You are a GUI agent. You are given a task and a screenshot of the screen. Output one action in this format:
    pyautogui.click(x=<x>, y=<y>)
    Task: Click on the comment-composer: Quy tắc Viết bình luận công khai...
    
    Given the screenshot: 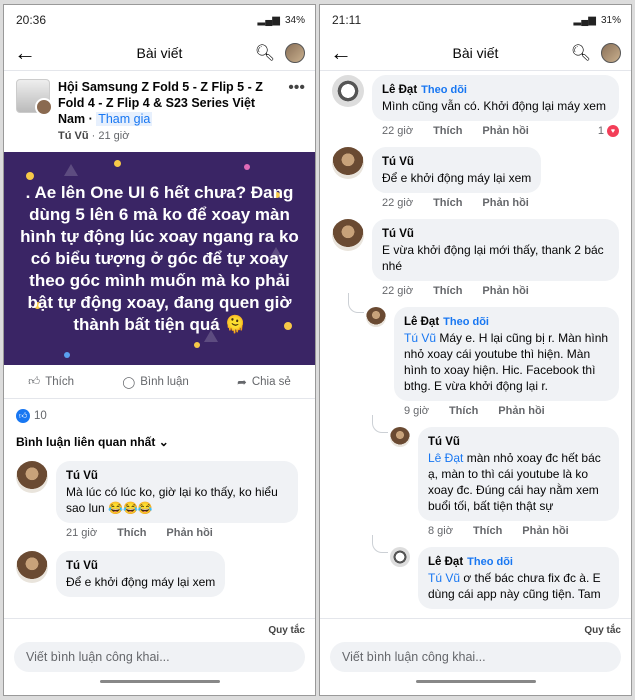 What is the action you would take?
    pyautogui.click(x=475, y=656)
    